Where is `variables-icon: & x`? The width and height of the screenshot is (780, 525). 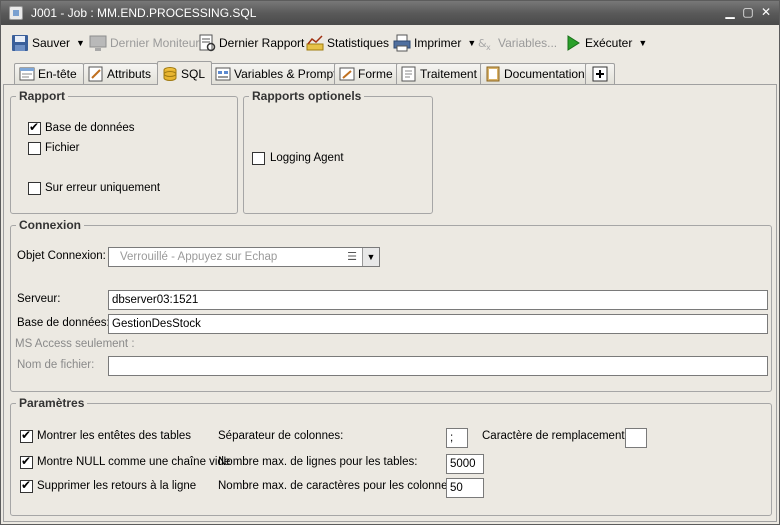
variables-icon: & x is located at coordinates (486, 43).